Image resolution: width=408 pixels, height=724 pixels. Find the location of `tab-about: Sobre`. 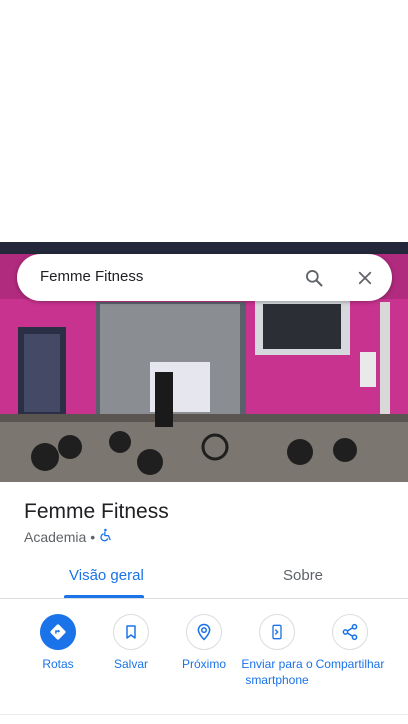

tab-about: Sobre is located at coordinates (303, 575).